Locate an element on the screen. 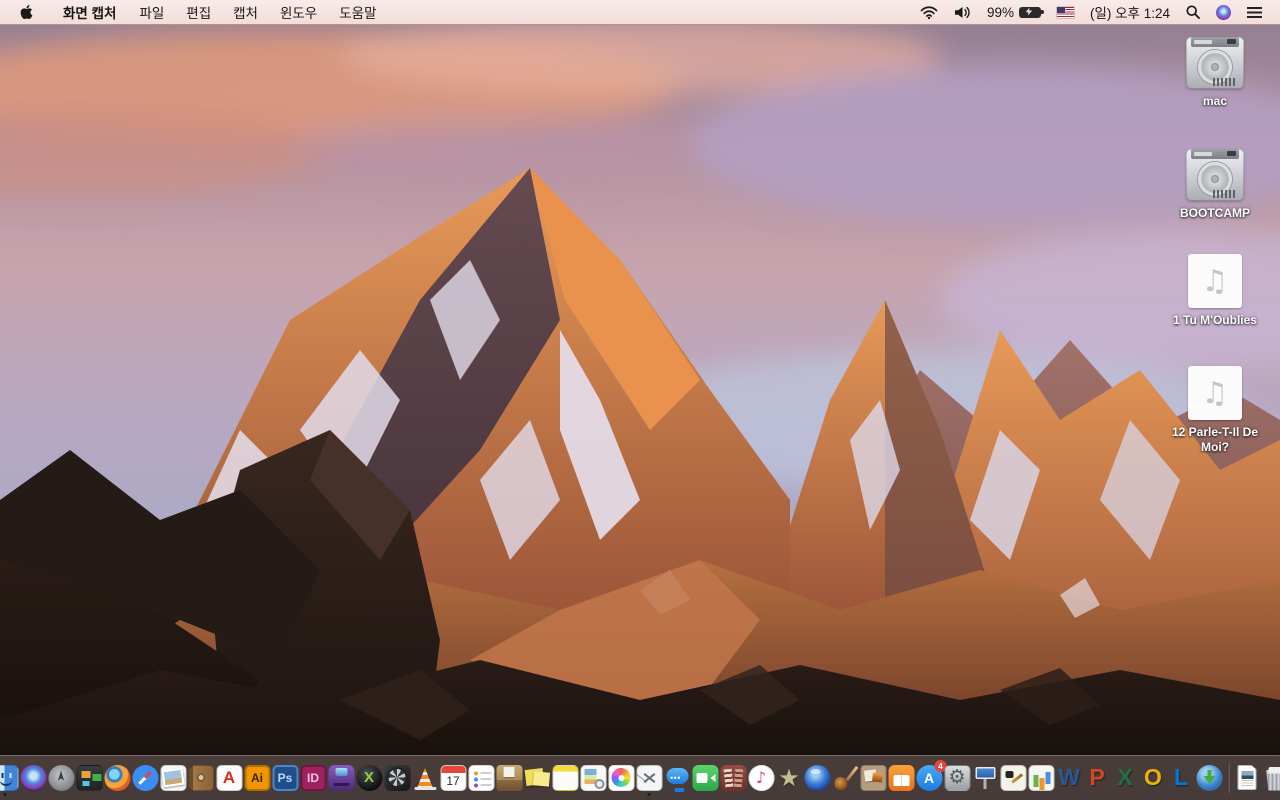 The width and height of the screenshot is (1280, 800). apple-menu is located at coordinates (25, 12).